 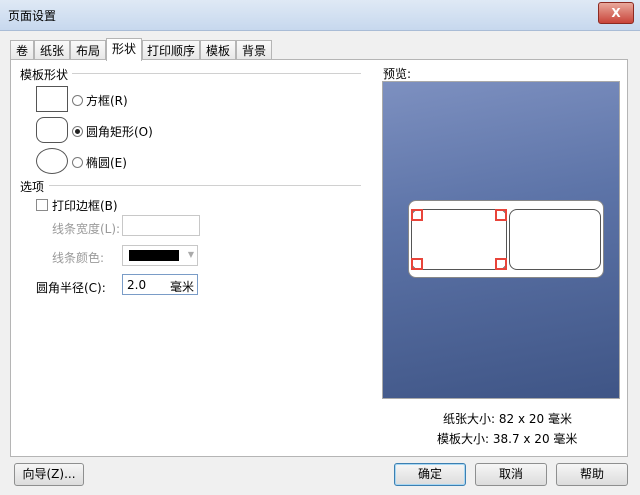 I want to click on line-color-select: ▼, so click(x=160, y=255).